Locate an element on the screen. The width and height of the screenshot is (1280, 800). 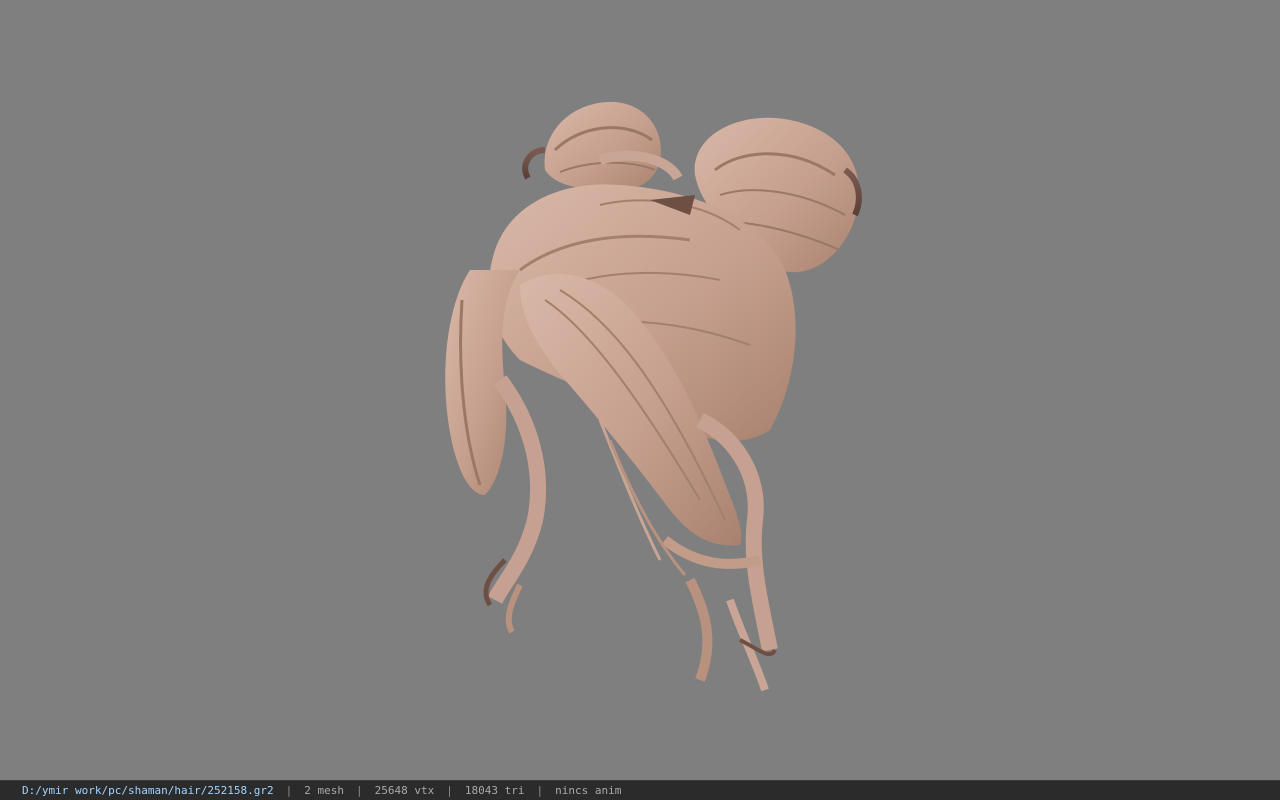
animation-status: nincs anim is located at coordinates (588, 790).